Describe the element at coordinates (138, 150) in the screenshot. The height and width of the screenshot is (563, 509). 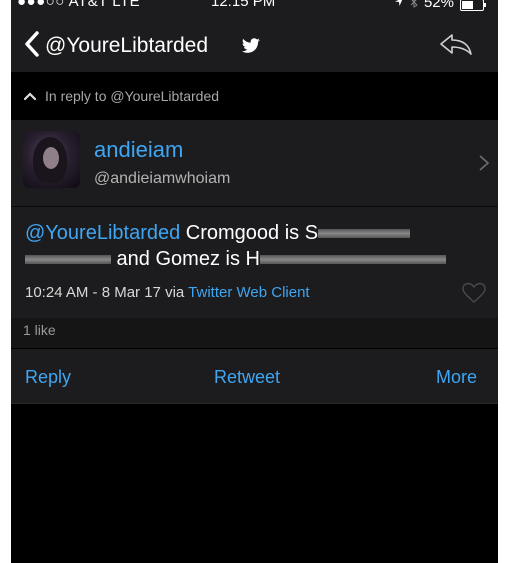
I see `display-name: andieiam` at that location.